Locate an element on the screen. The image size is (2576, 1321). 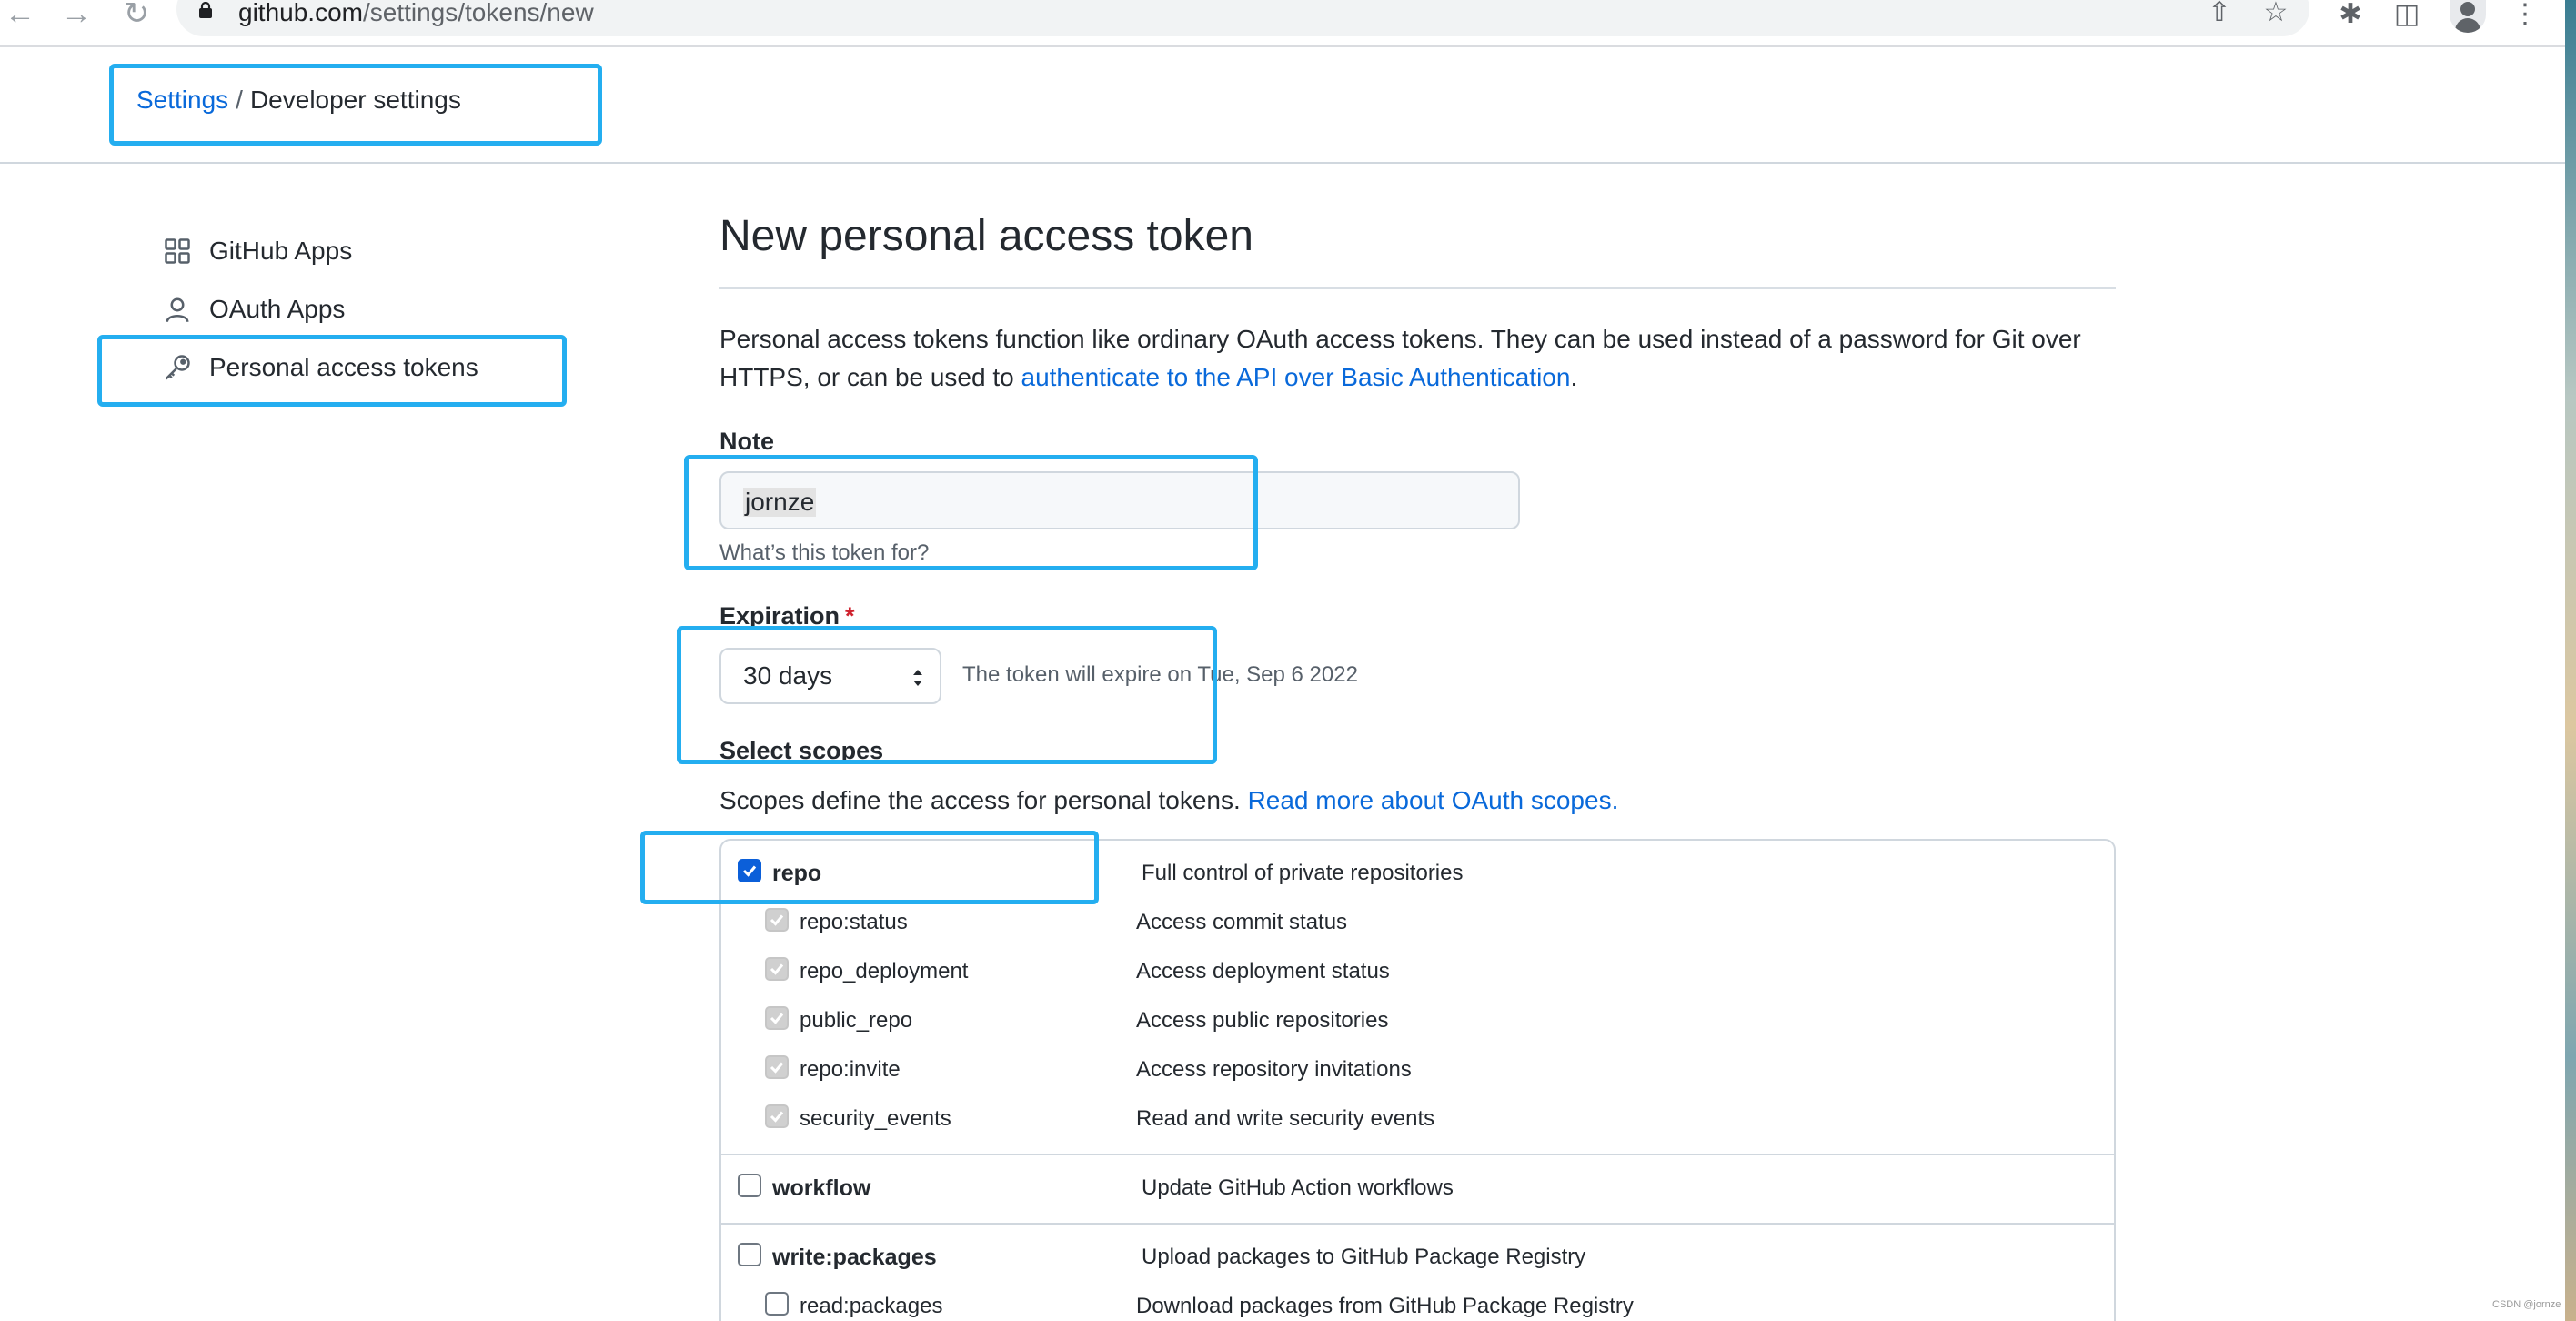
scope-description: Access commit status is located at coordinates (1242, 922).